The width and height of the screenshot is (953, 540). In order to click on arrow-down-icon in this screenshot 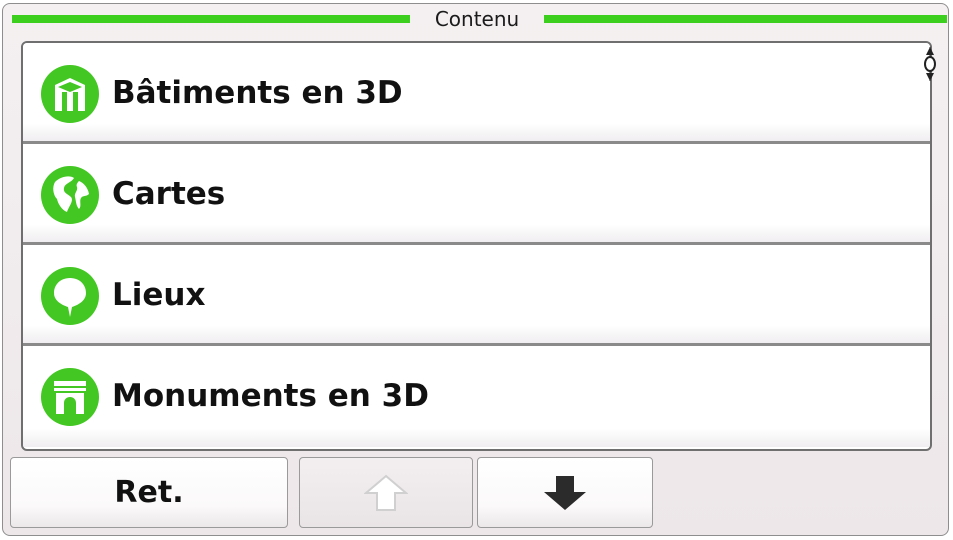, I will do `click(565, 492)`.